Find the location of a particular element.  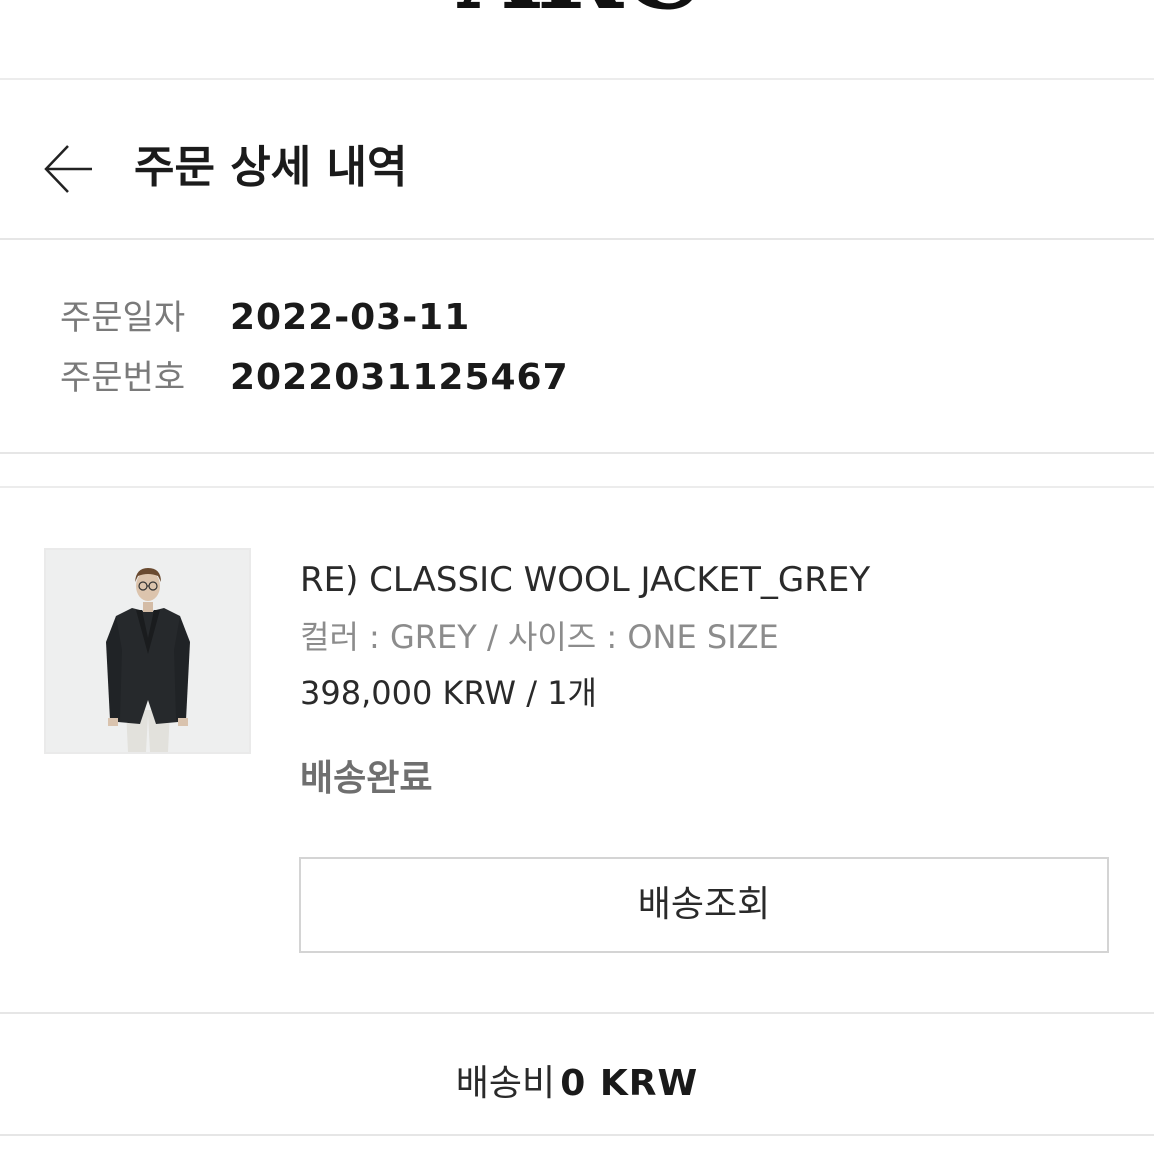

product-image is located at coordinates (147, 651).